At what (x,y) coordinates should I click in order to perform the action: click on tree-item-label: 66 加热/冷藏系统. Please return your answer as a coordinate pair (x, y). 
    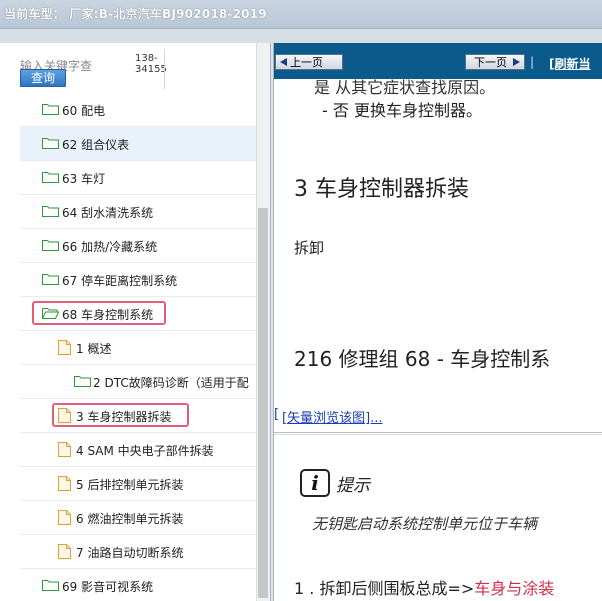
    Looking at the image, I should click on (110, 247).